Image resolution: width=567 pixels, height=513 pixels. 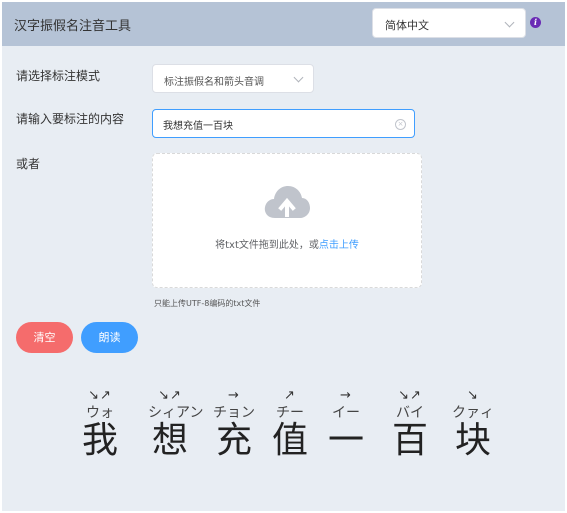 What do you see at coordinates (233, 440) in the screenshot?
I see `hanzi: 充` at bounding box center [233, 440].